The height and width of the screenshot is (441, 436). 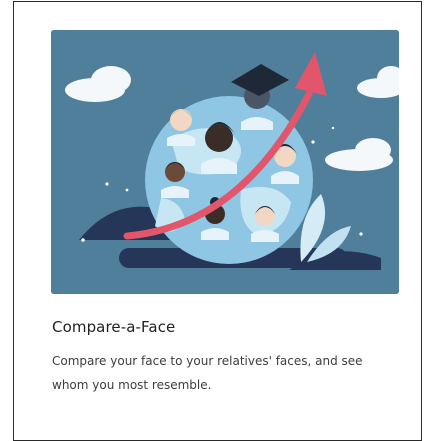 What do you see at coordinates (114, 327) in the screenshot?
I see `card-title: Compare-a-Face` at bounding box center [114, 327].